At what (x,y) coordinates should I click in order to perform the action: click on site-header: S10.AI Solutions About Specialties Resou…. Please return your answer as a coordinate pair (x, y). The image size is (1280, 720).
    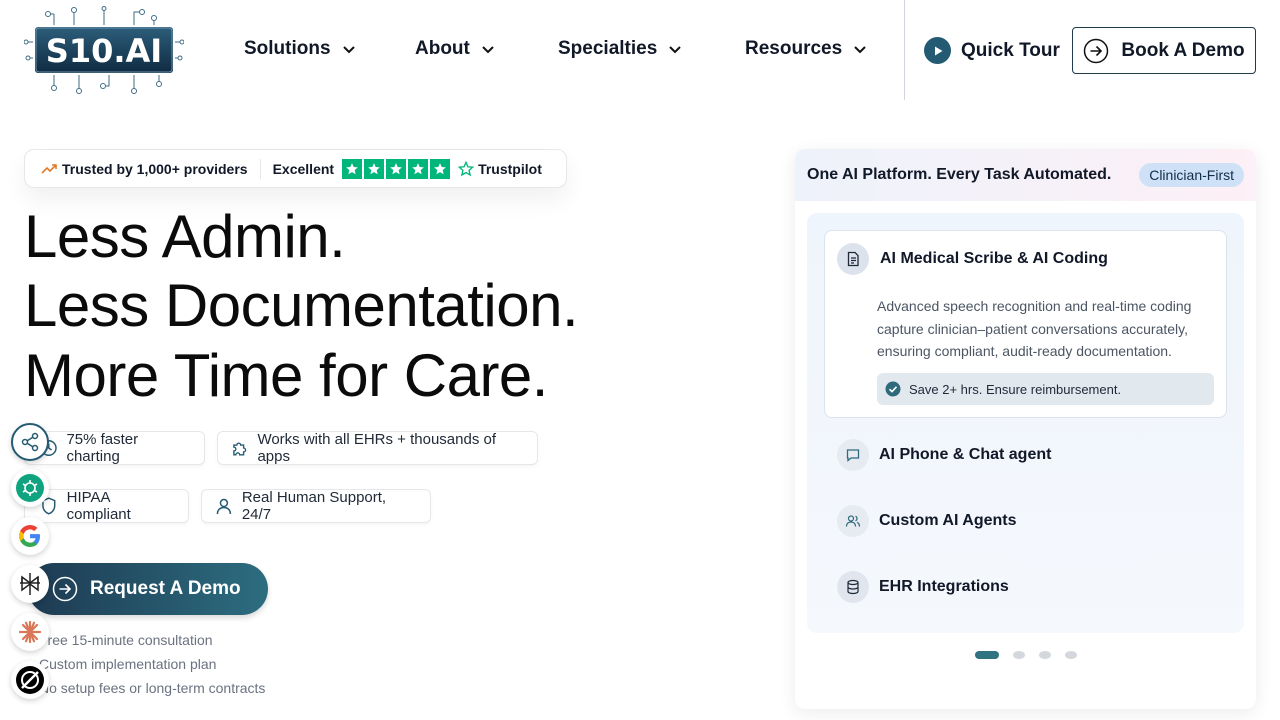
    Looking at the image, I should click on (640, 50).